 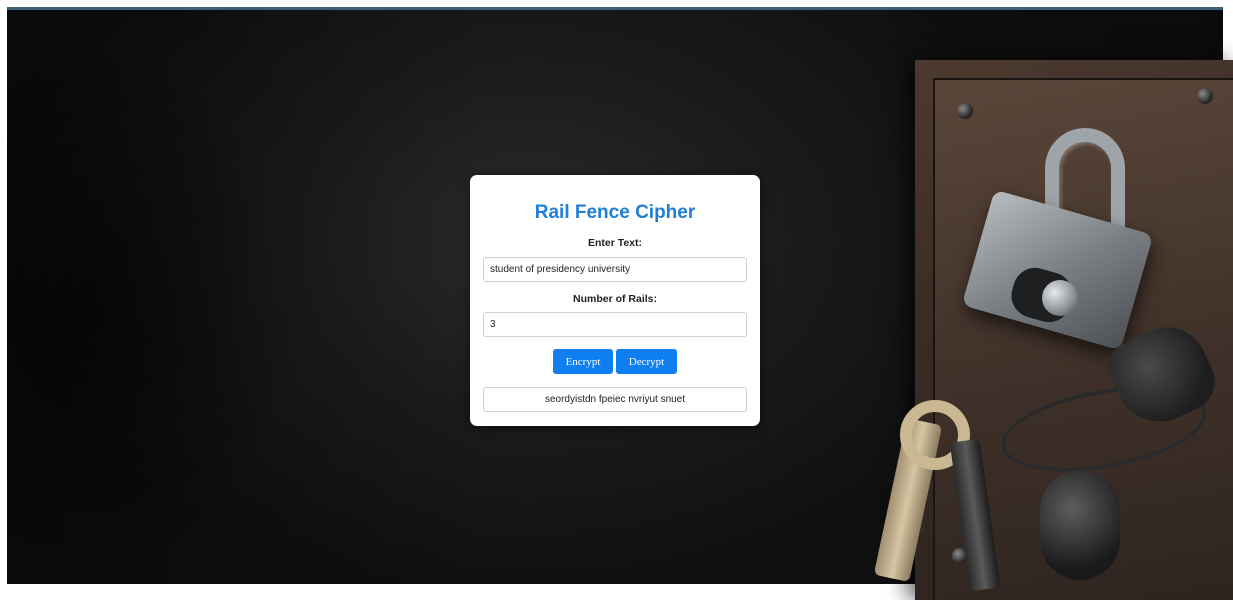 What do you see at coordinates (615, 269) in the screenshot?
I see `text-input` at bounding box center [615, 269].